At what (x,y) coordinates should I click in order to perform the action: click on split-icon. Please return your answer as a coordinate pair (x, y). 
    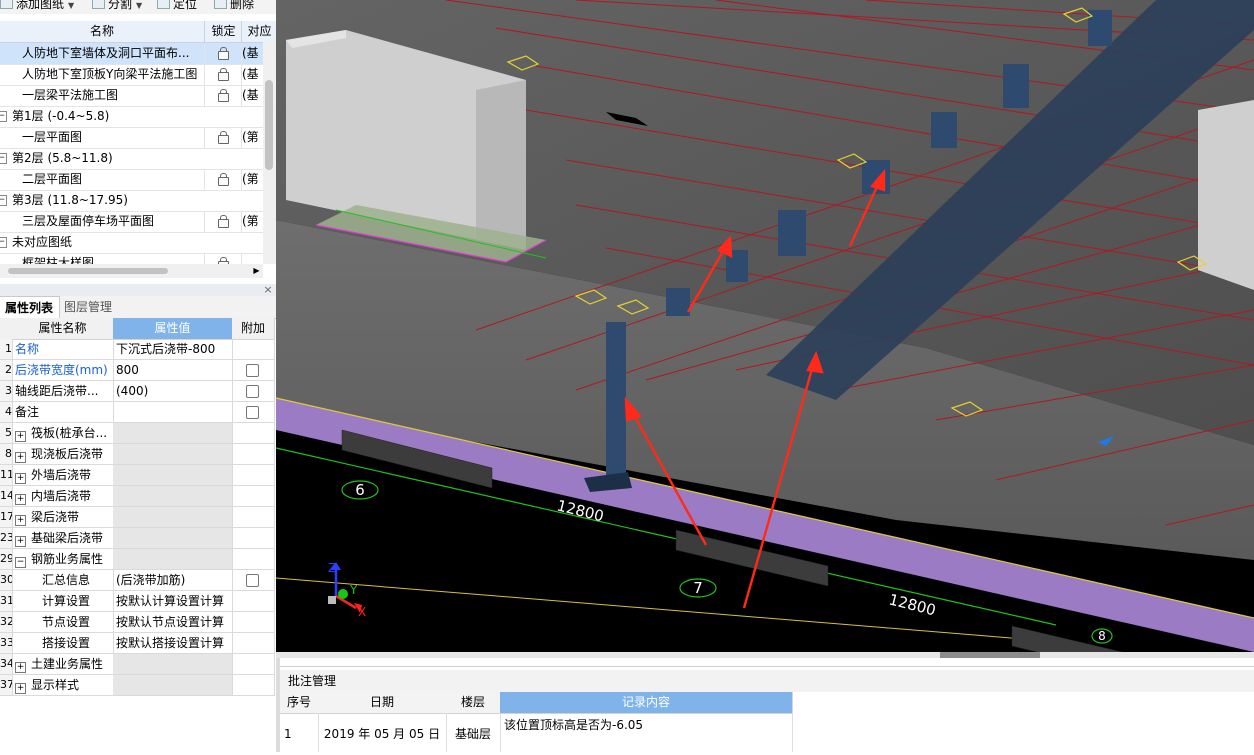
    Looking at the image, I should click on (98, 4).